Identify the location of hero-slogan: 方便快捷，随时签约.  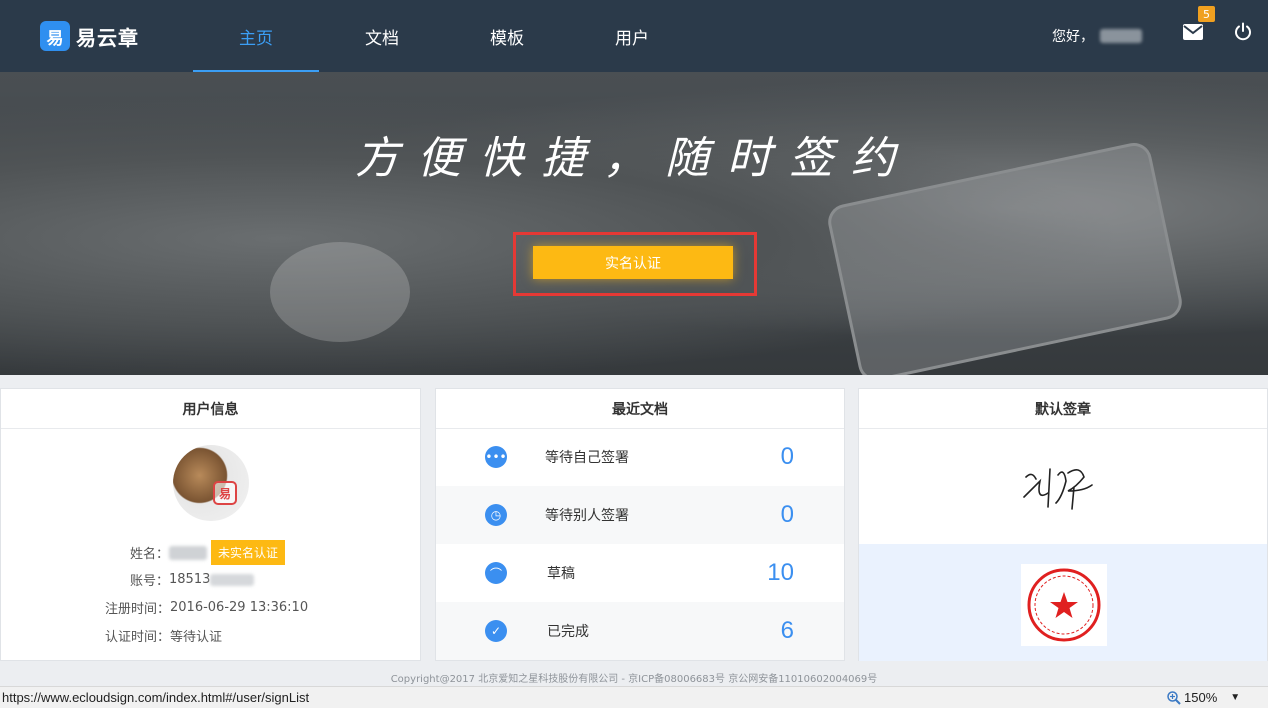
(634, 158).